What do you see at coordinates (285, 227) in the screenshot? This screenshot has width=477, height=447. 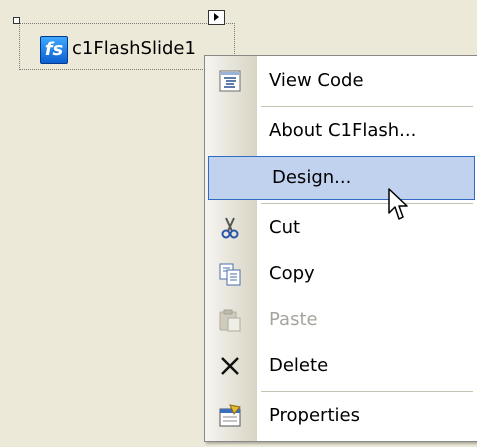 I see `menu-item-label: Cut` at bounding box center [285, 227].